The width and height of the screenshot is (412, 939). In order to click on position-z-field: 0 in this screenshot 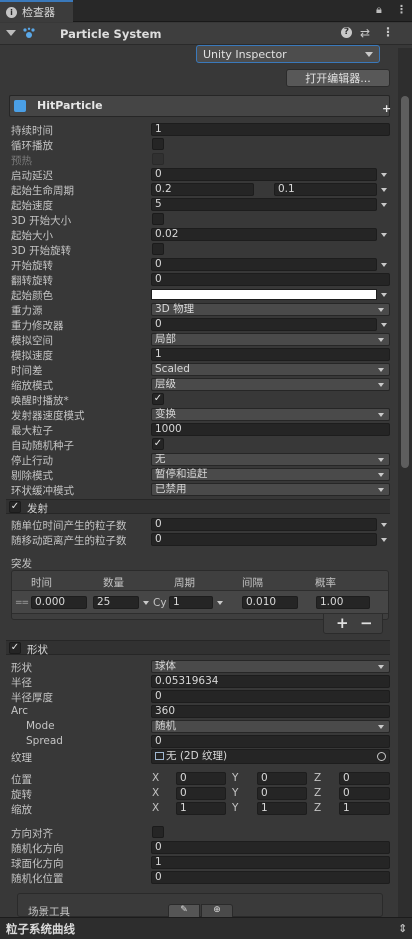, I will do `click(364, 778)`.